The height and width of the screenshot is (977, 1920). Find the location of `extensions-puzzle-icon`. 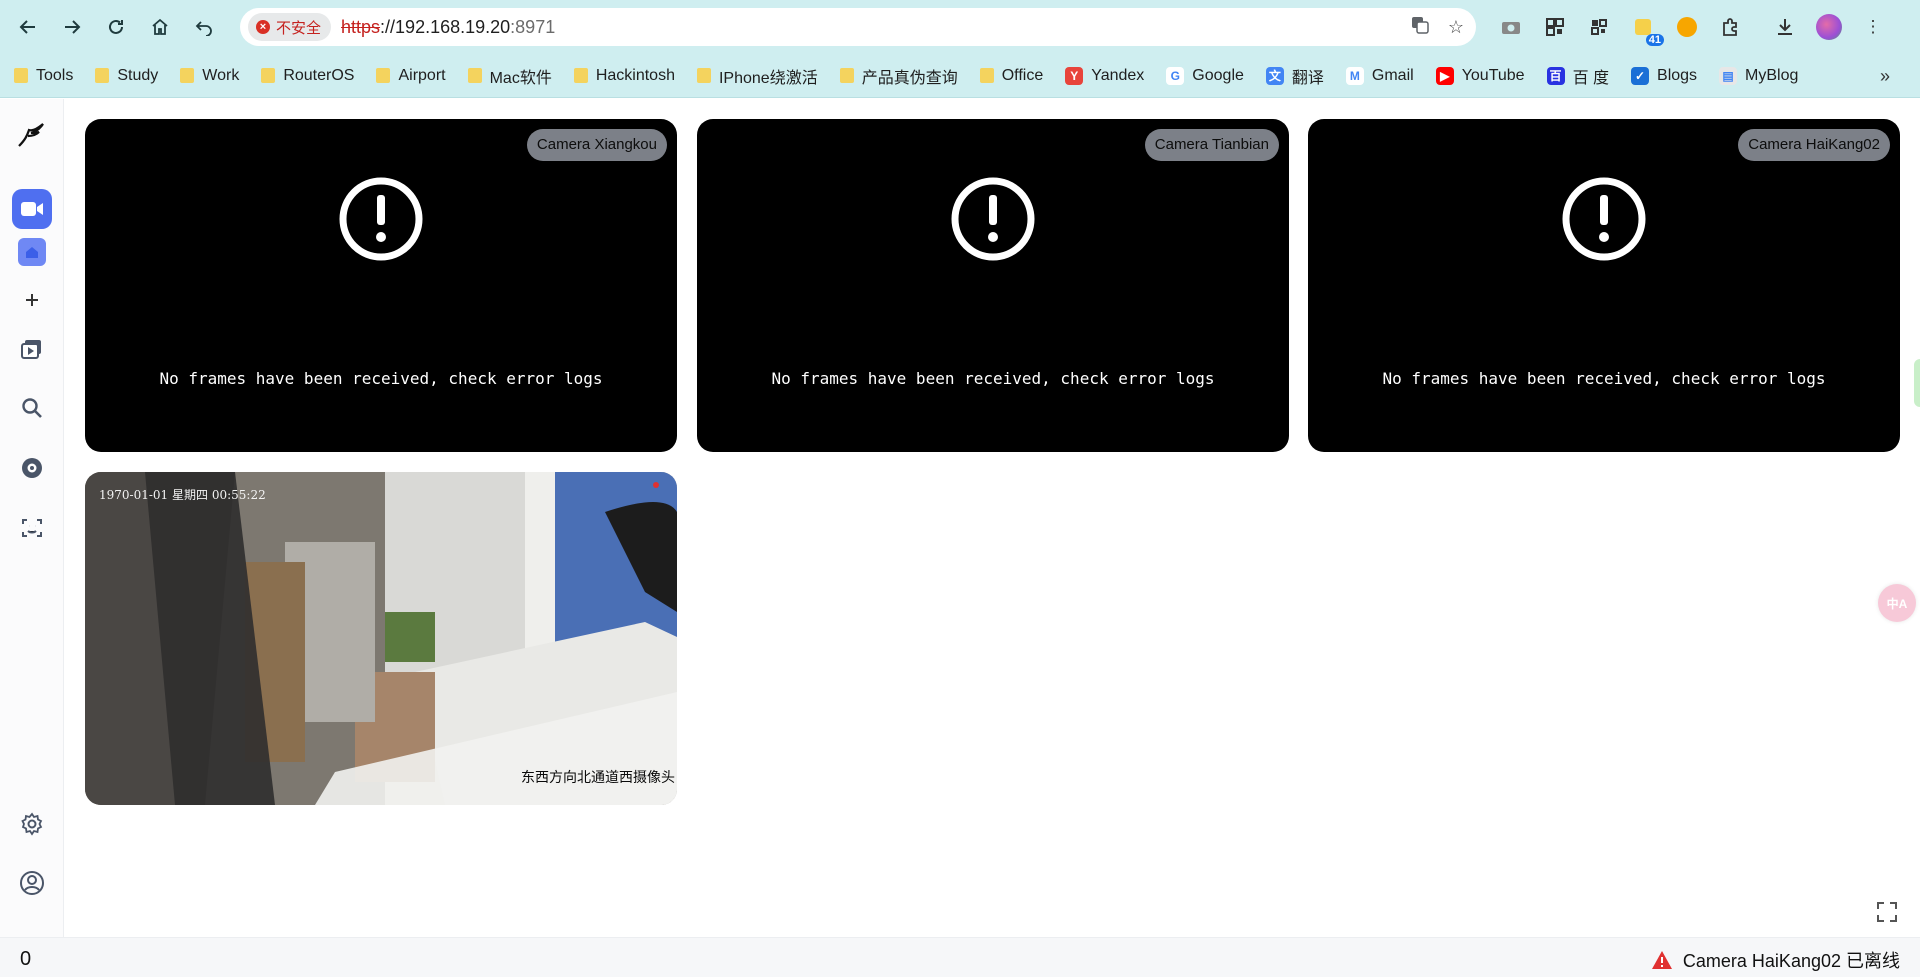

extensions-puzzle-icon is located at coordinates (1731, 27).